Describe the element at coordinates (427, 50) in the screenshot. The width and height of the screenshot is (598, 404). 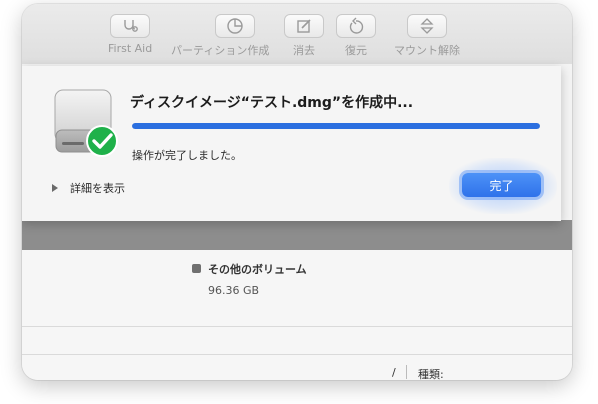
I see `unmount-label: マウント解除` at that location.